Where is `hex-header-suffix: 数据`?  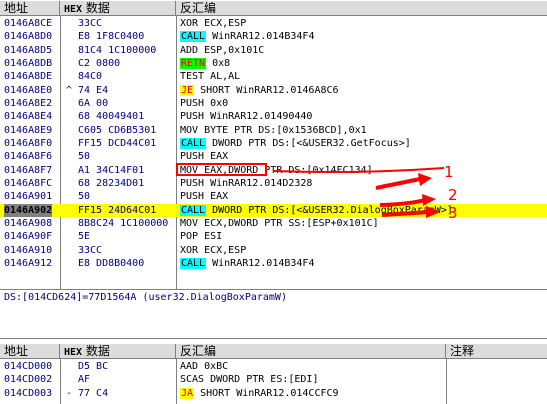 hex-header-suffix: 数据 is located at coordinates (97, 351).